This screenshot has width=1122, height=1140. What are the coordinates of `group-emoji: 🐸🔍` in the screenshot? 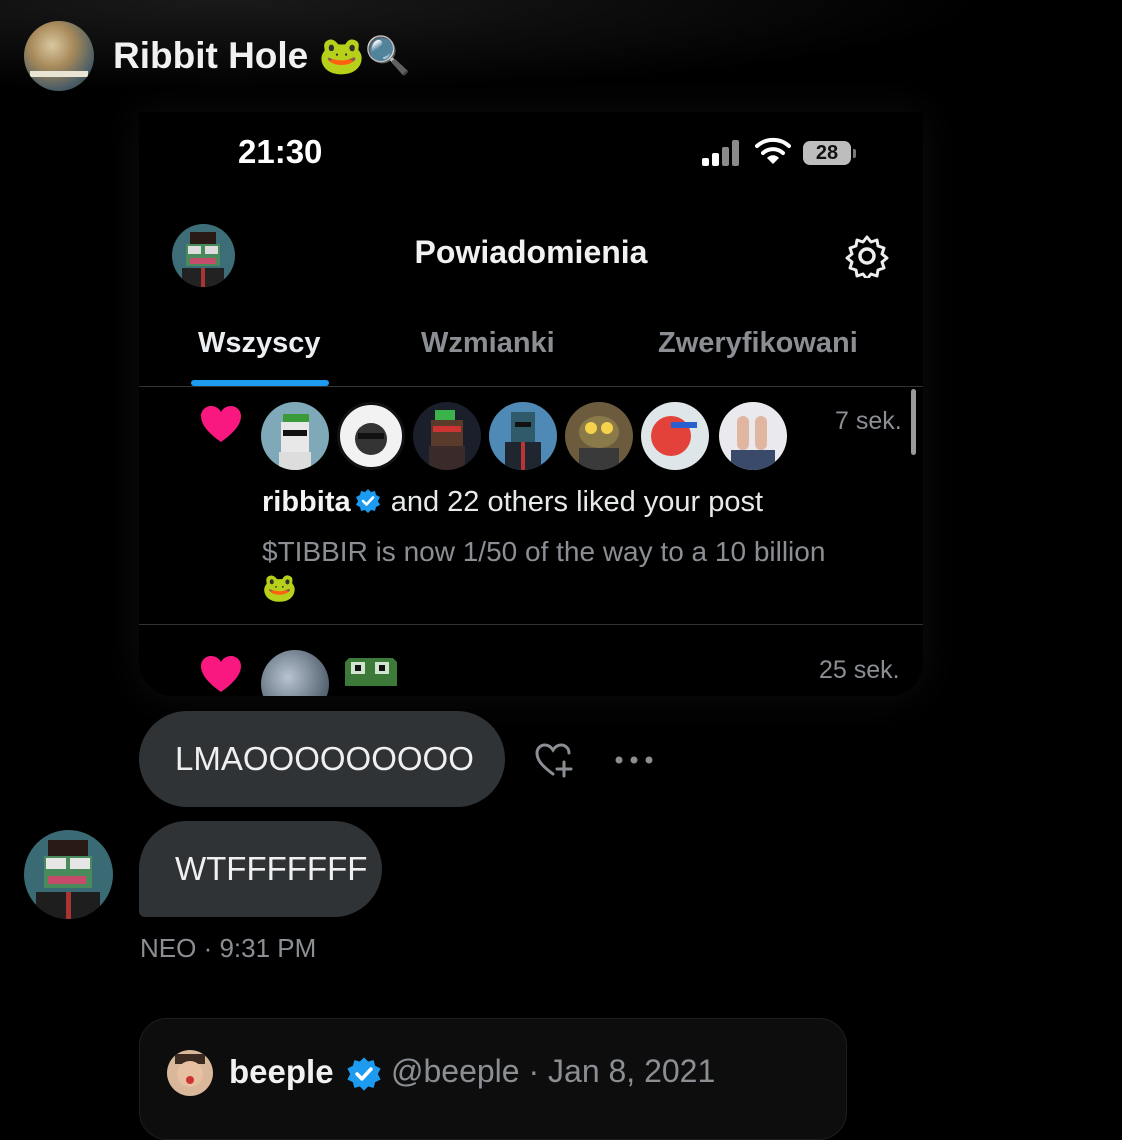 It's located at (364, 55).